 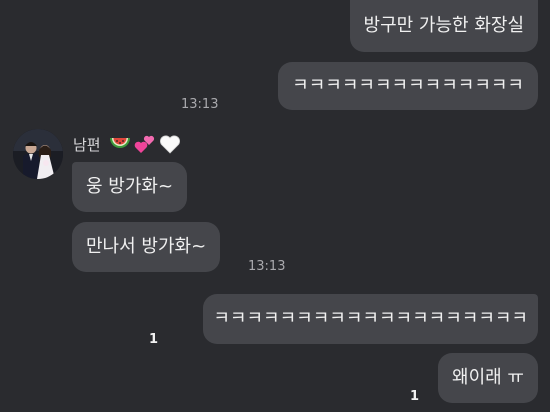 What do you see at coordinates (145, 144) in the screenshot?
I see `two-hearts-icon` at bounding box center [145, 144].